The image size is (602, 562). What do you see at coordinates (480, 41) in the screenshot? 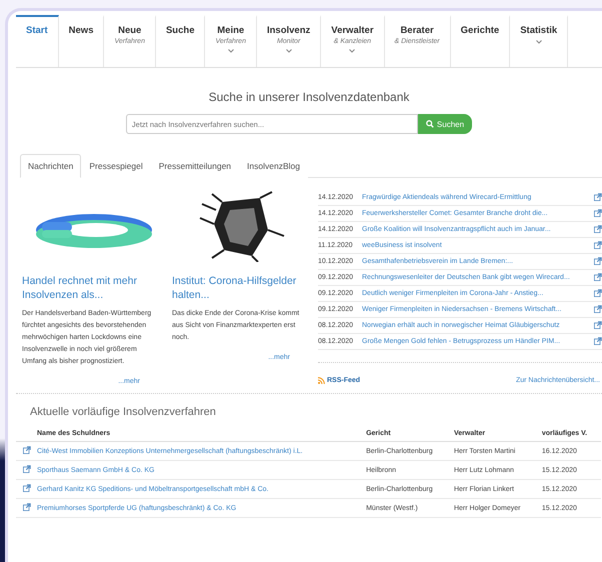
I see `nav-tab: Gerichte` at bounding box center [480, 41].